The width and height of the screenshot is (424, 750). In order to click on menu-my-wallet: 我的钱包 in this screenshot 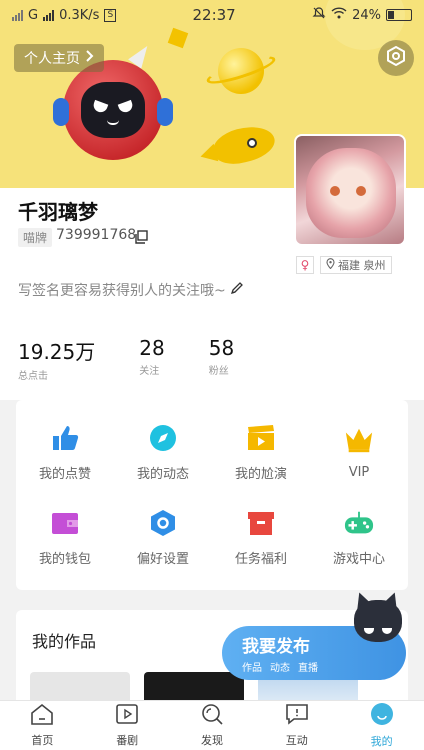, I will do `click(65, 537)`.